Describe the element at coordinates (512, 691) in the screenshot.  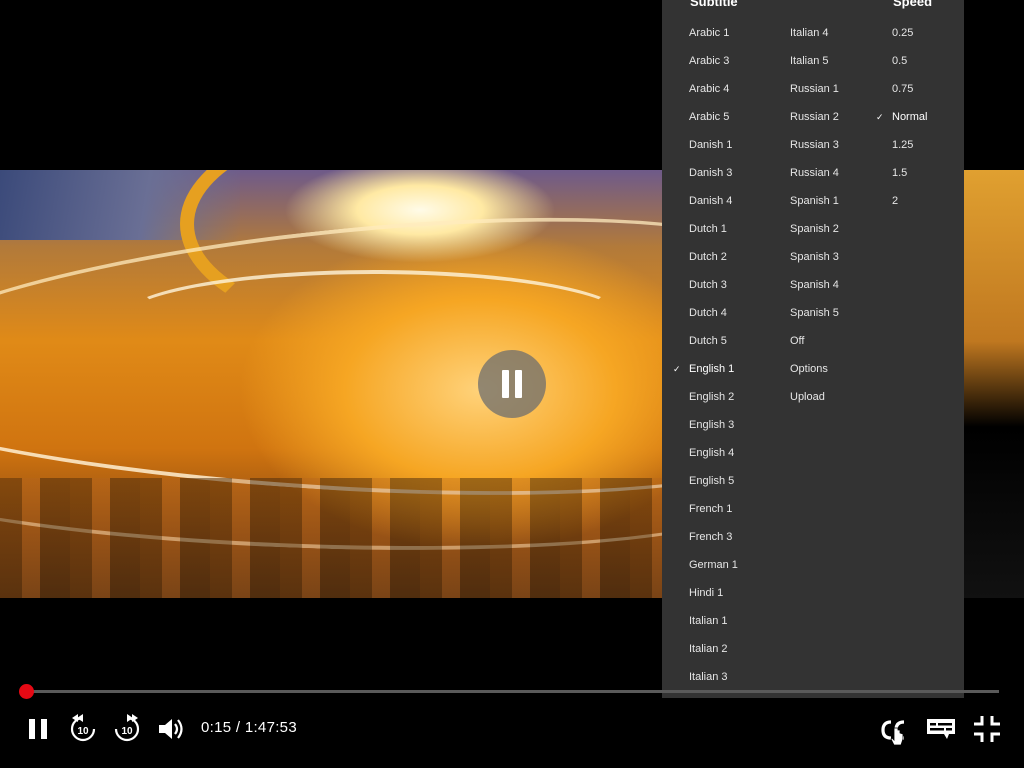
I see `progress-track` at that location.